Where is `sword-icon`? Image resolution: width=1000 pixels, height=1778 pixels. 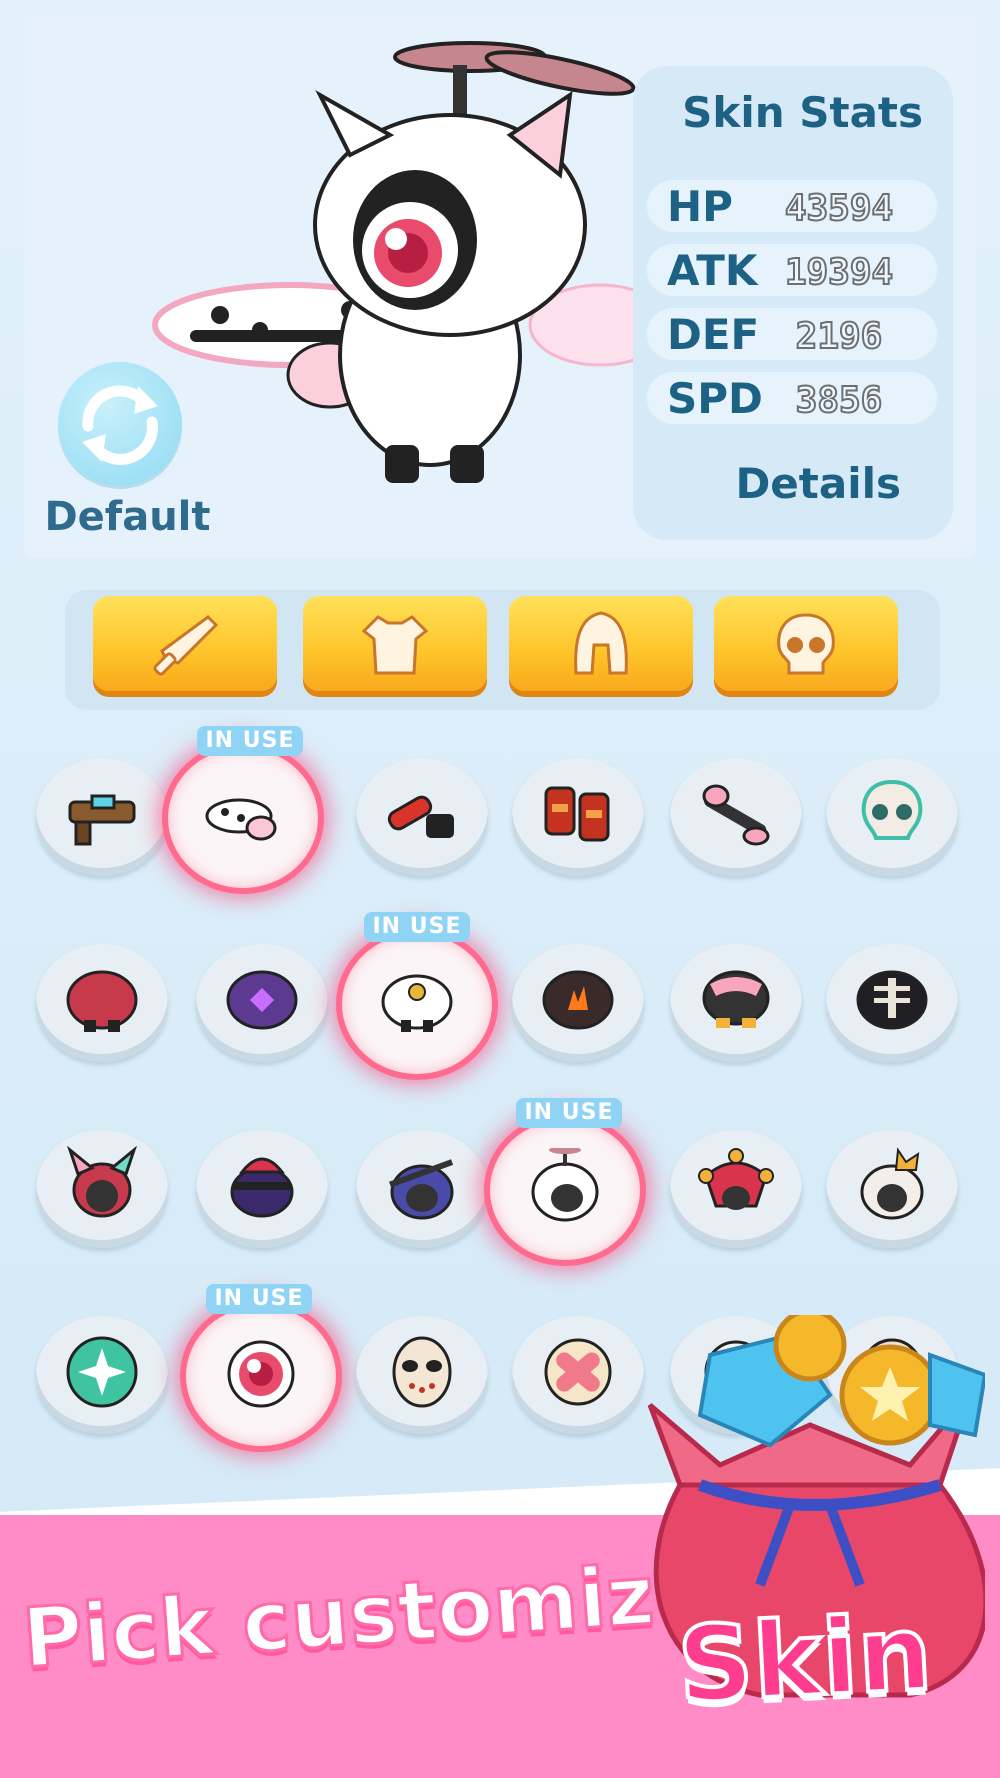
sword-icon is located at coordinates (186, 645).